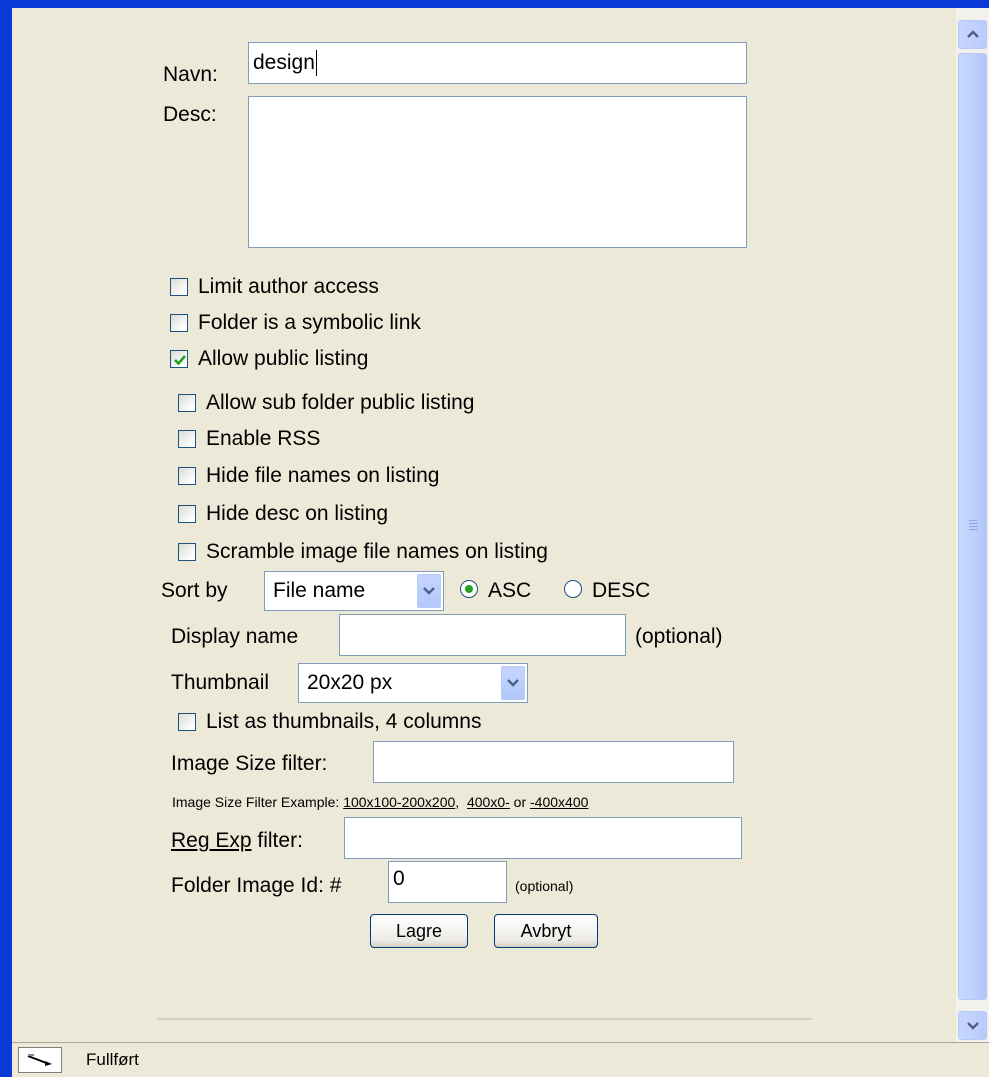 The image size is (989, 1077). I want to click on regexp-label-suffix: filter:, so click(280, 840).